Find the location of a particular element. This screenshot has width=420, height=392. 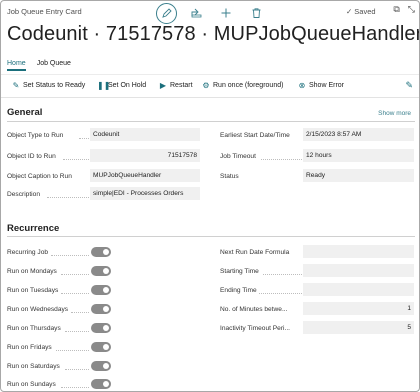

show-error-button: ⊗ Show Error is located at coordinates (321, 85).